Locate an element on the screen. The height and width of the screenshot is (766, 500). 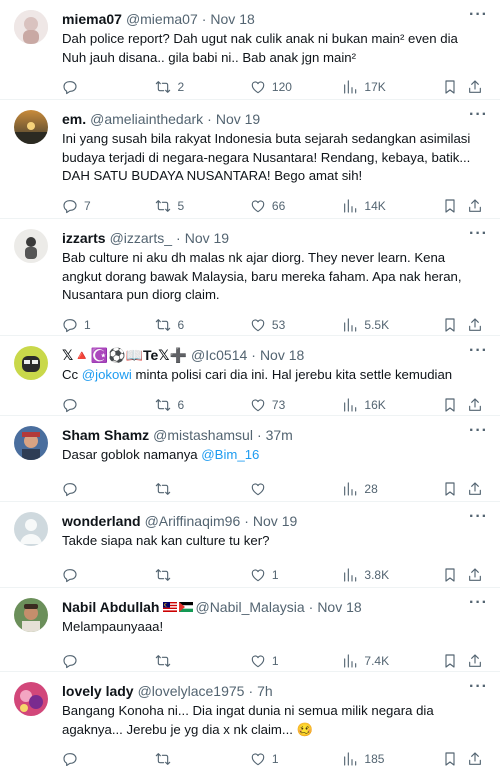
author-handle: @miema07 is located at coordinates (162, 19).